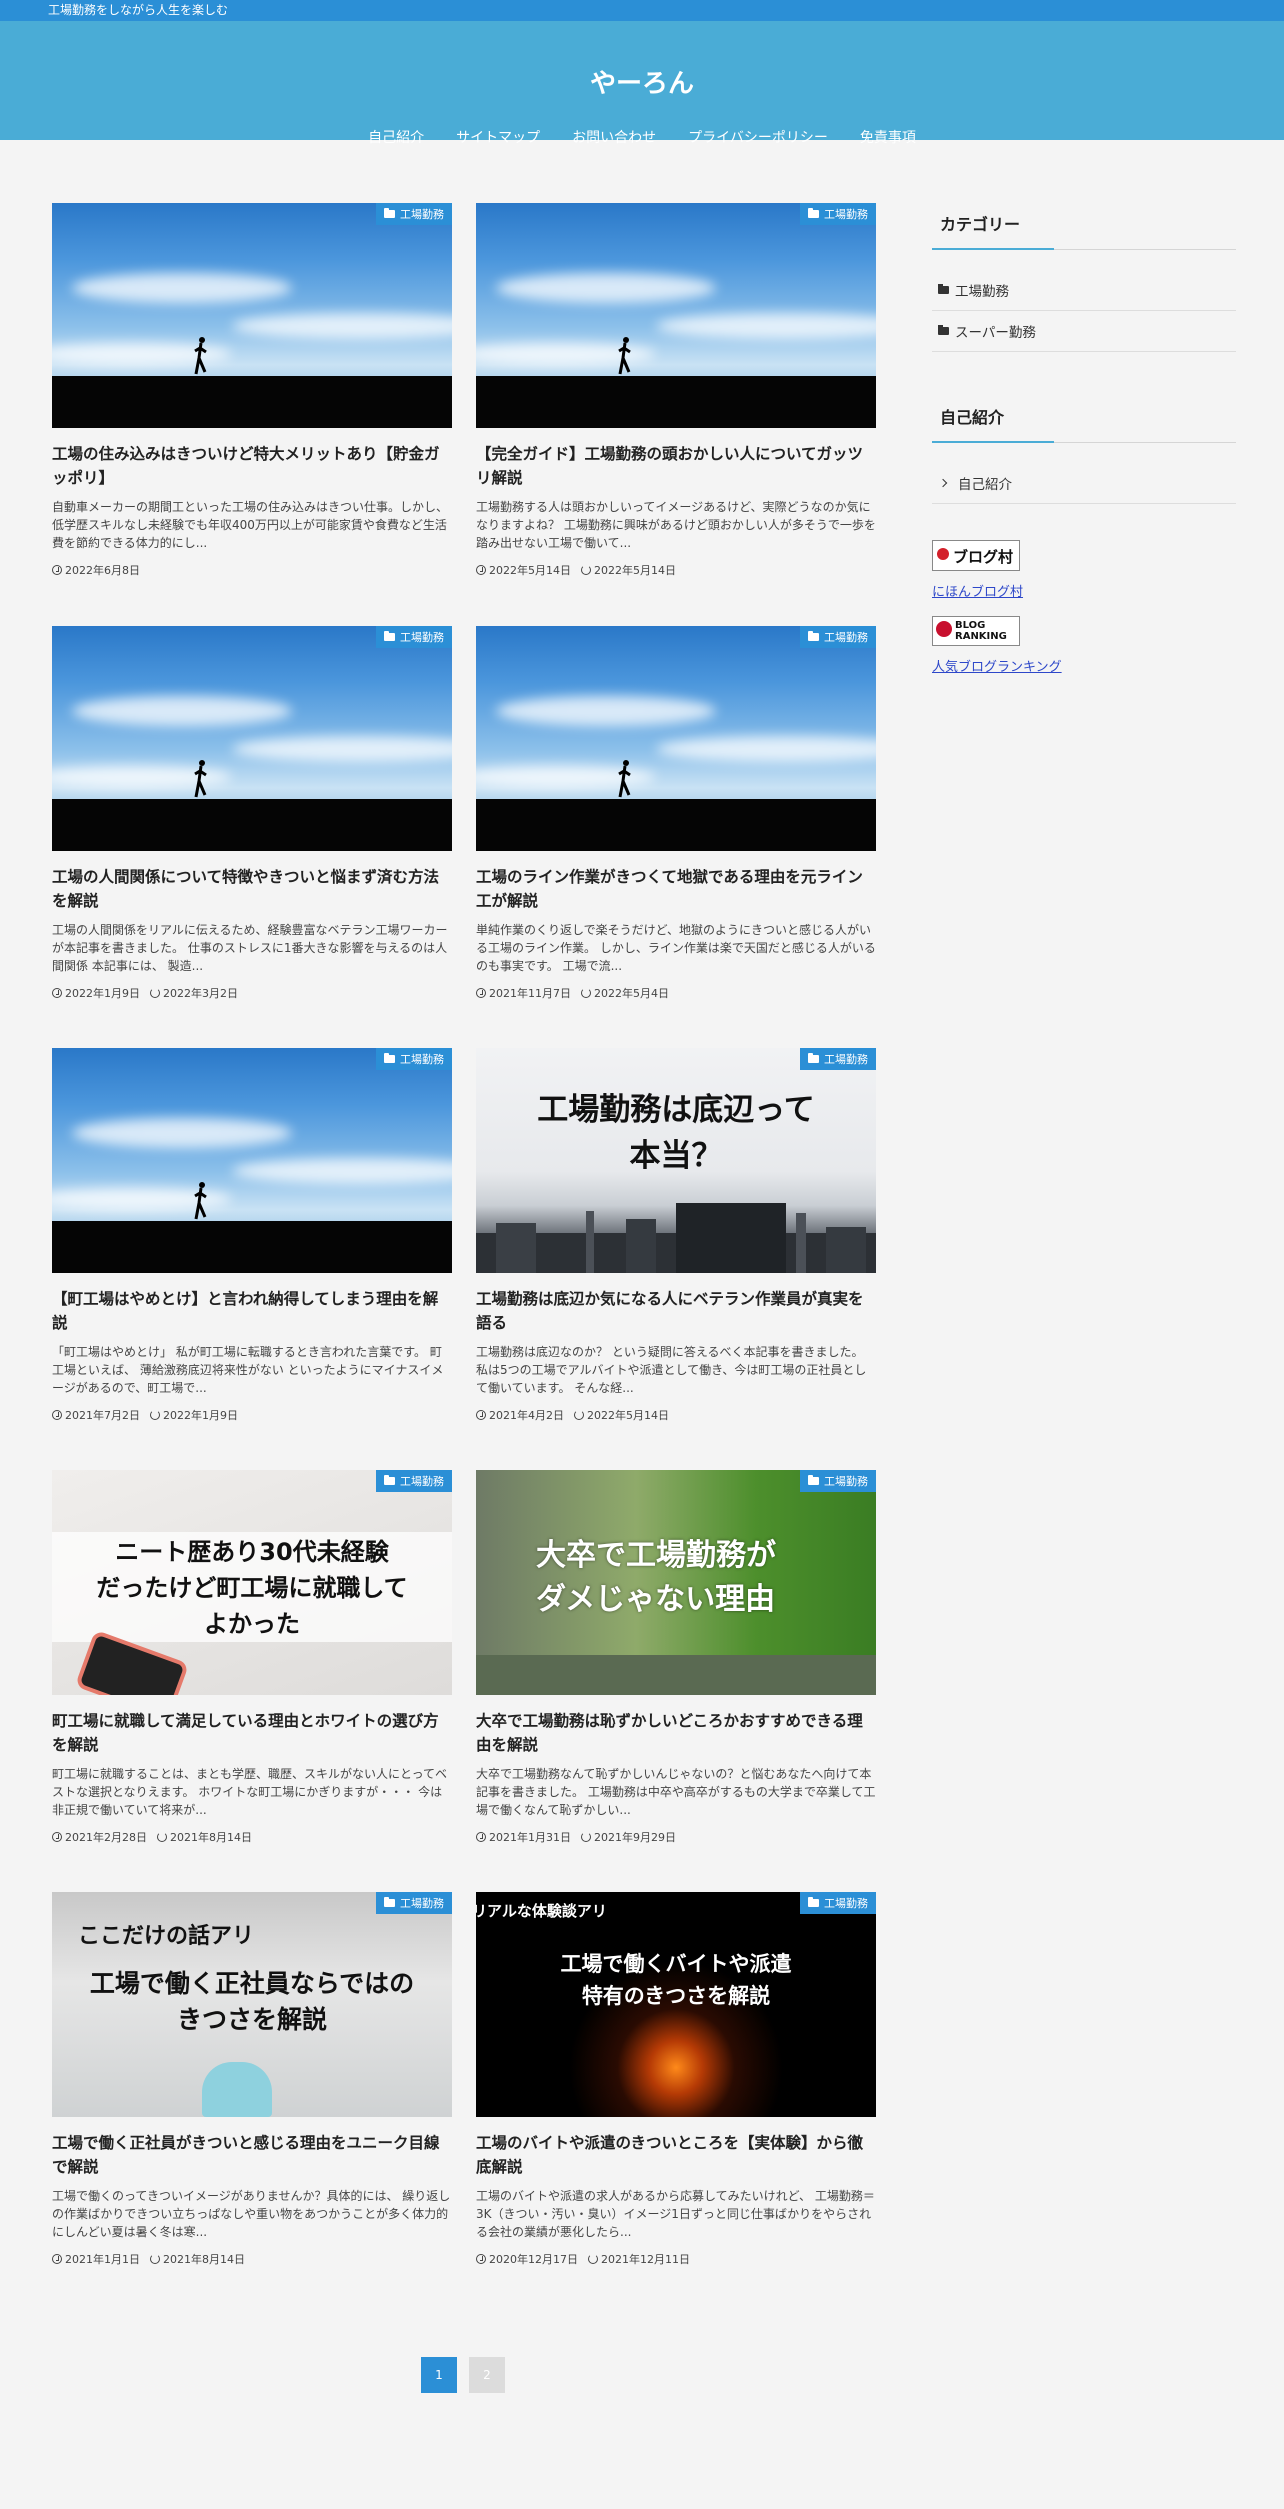 The width and height of the screenshot is (1284, 2509). Describe the element at coordinates (676, 2155) in the screenshot. I see `post-title: 工場のバイトや派遣のきついところを【実体験】から徹 底解説` at that location.